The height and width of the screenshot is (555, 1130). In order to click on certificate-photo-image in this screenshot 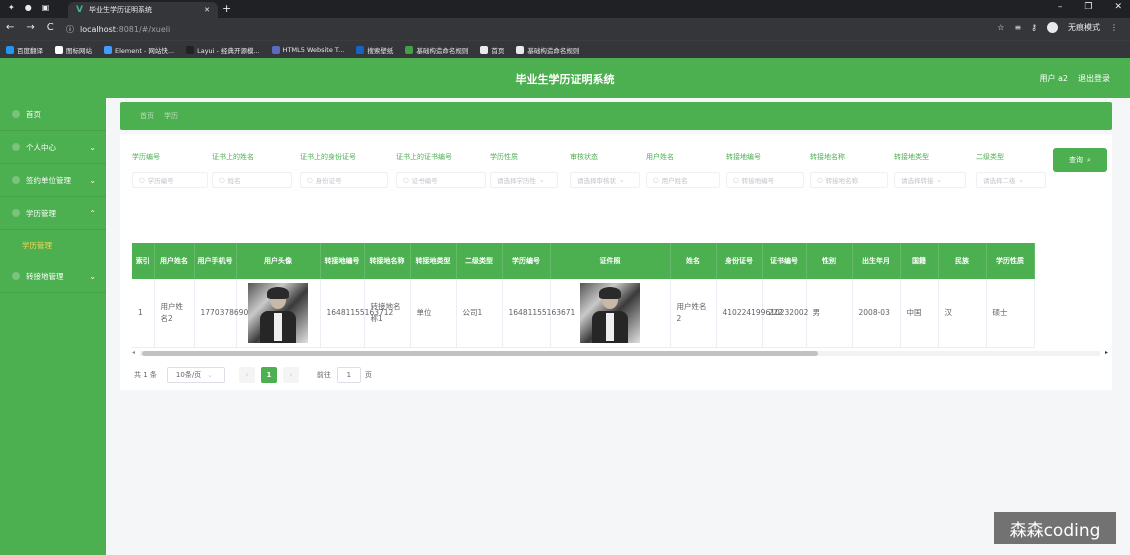, I will do `click(610, 312)`.